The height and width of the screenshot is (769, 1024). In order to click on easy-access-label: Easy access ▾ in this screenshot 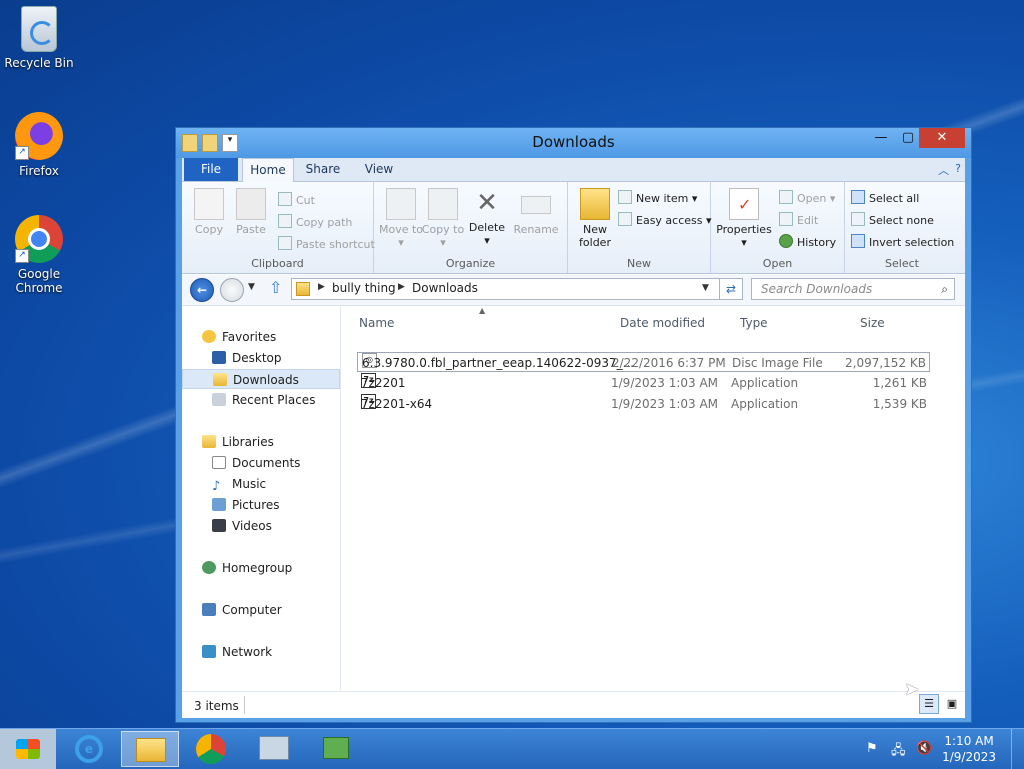, I will do `click(674, 220)`.